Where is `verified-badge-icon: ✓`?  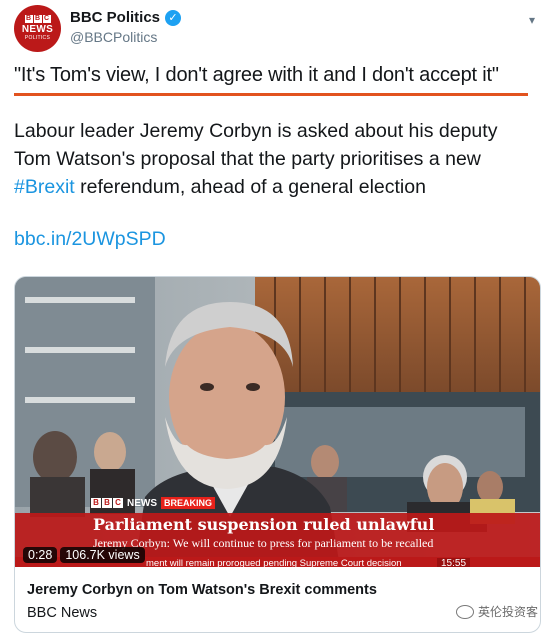
verified-badge-icon: ✓ is located at coordinates (173, 17).